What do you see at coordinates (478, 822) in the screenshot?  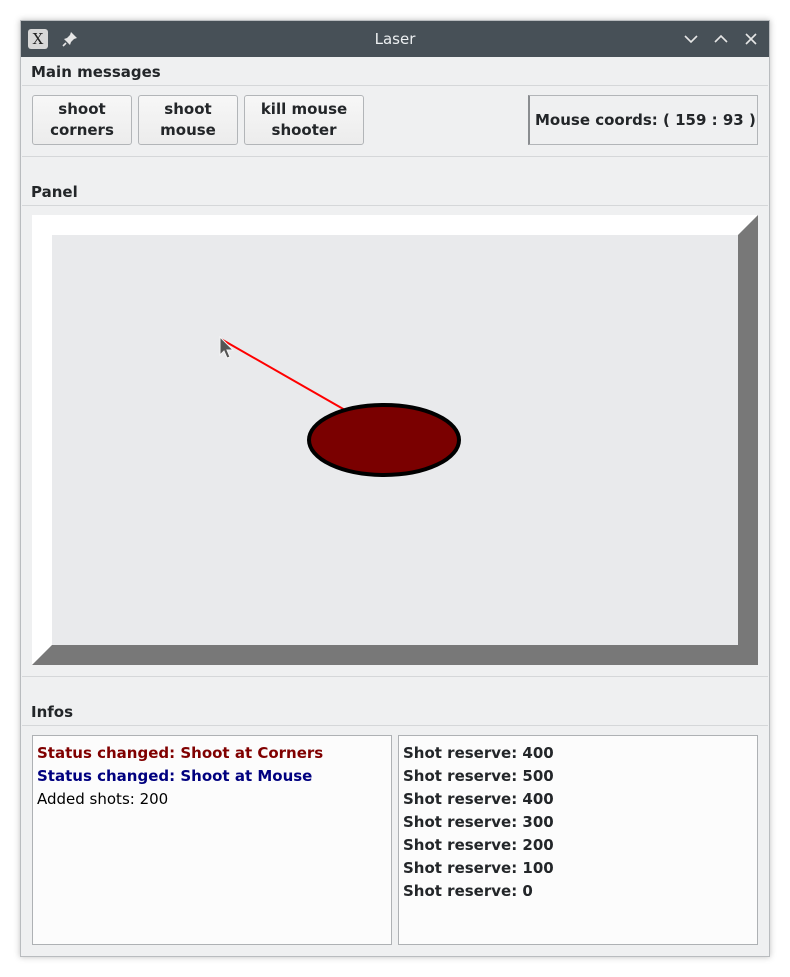 I see `shot-reserve-item: Shot reserve: 300` at bounding box center [478, 822].